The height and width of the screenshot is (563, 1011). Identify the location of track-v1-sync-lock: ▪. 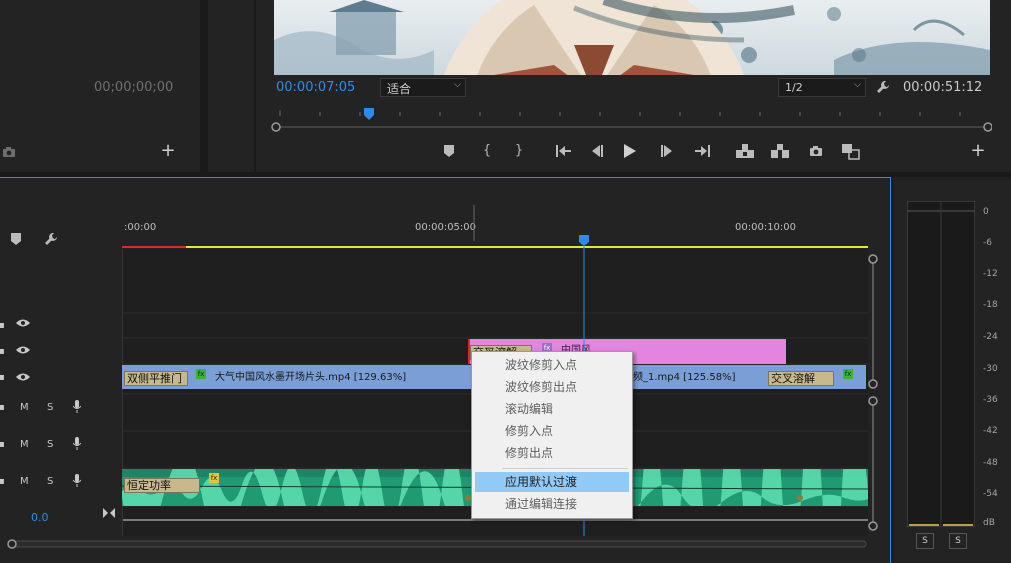
(2, 377).